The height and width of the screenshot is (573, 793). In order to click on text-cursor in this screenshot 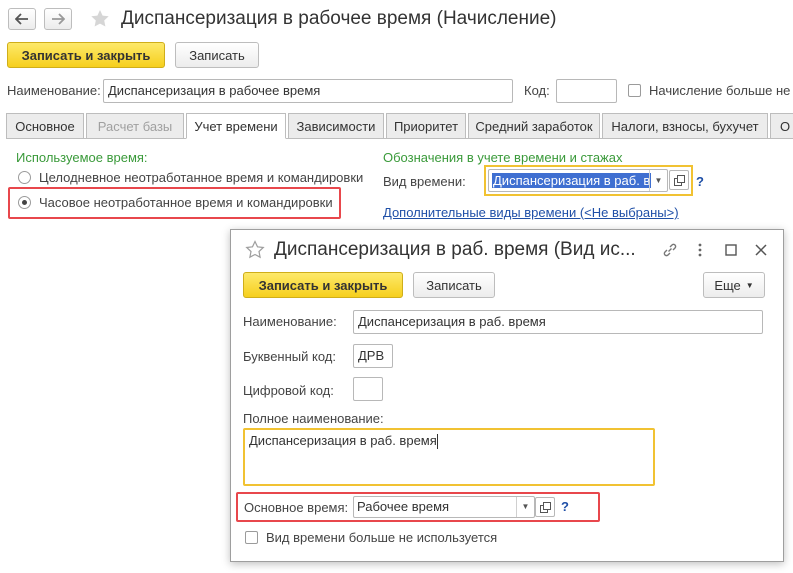, I will do `click(437, 442)`.